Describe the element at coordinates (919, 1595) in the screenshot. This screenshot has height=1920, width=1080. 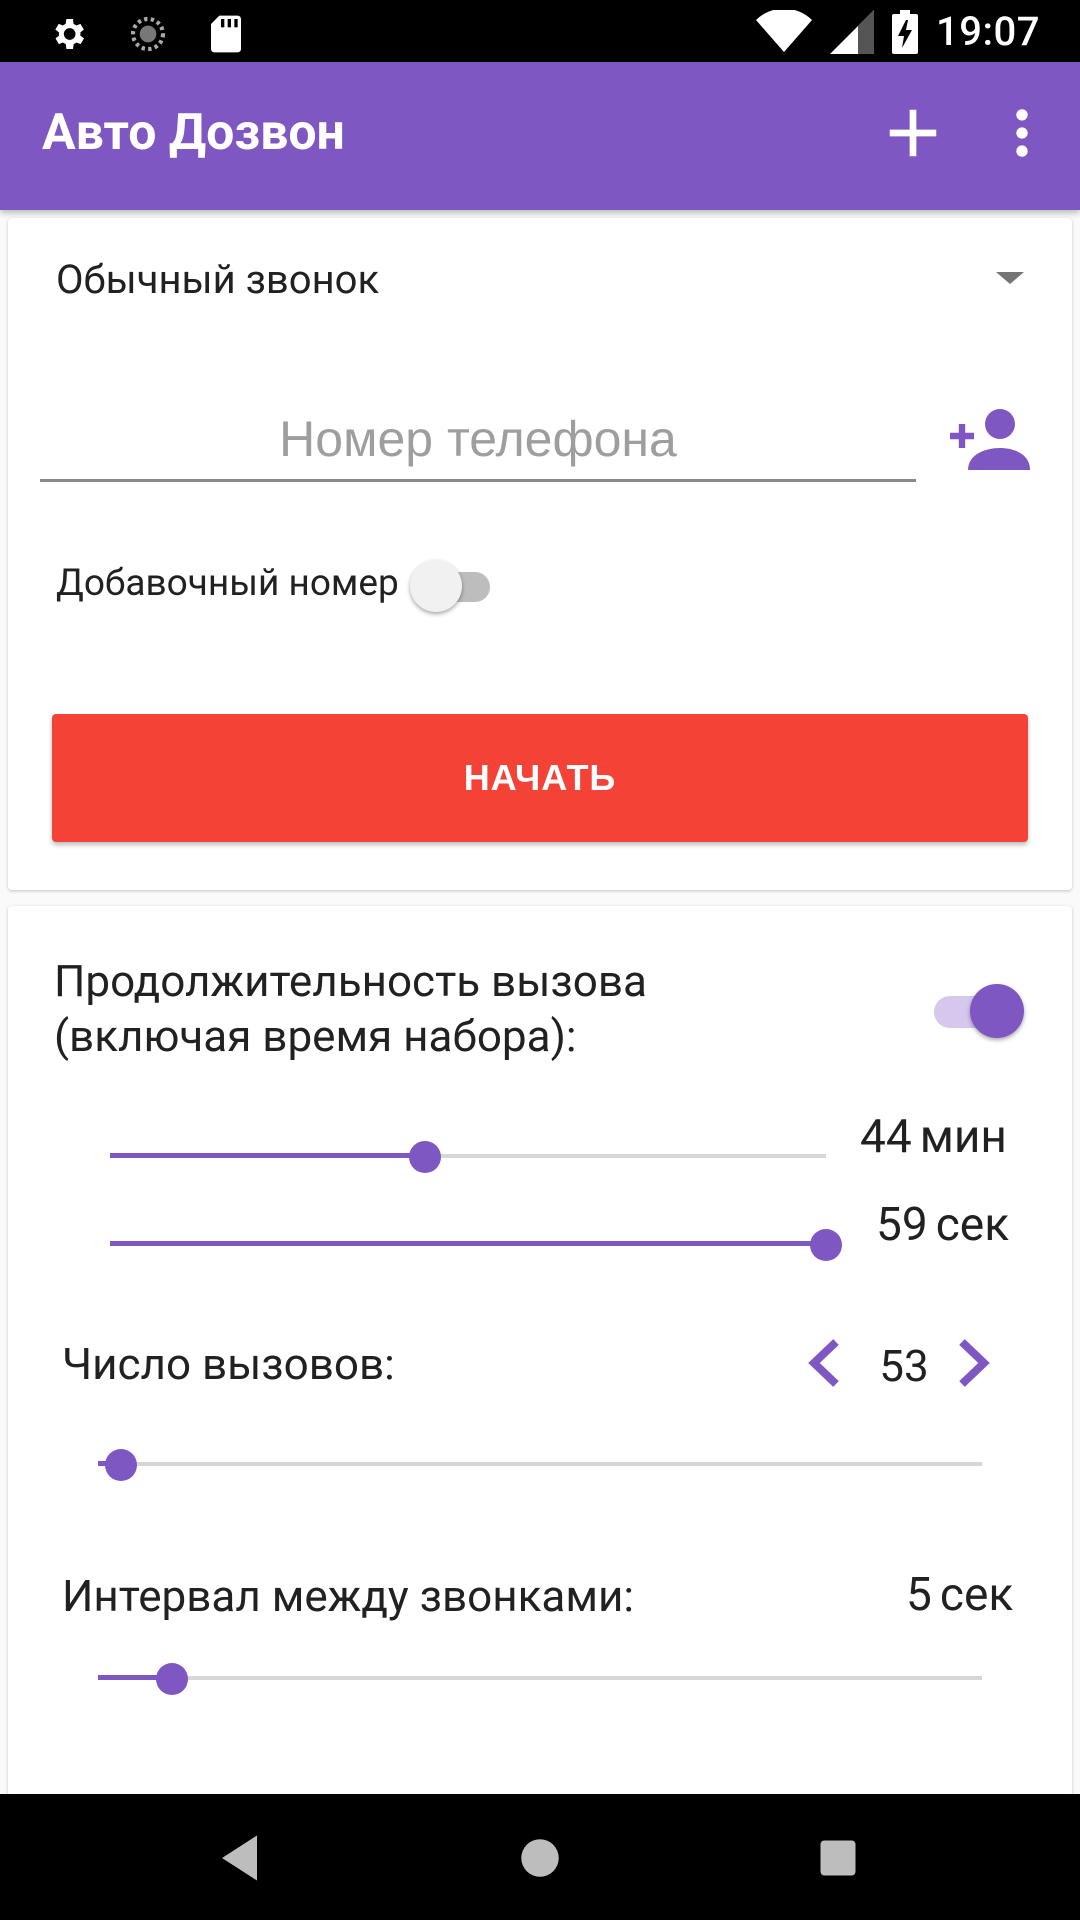
I see `interval-number: 5` at that location.